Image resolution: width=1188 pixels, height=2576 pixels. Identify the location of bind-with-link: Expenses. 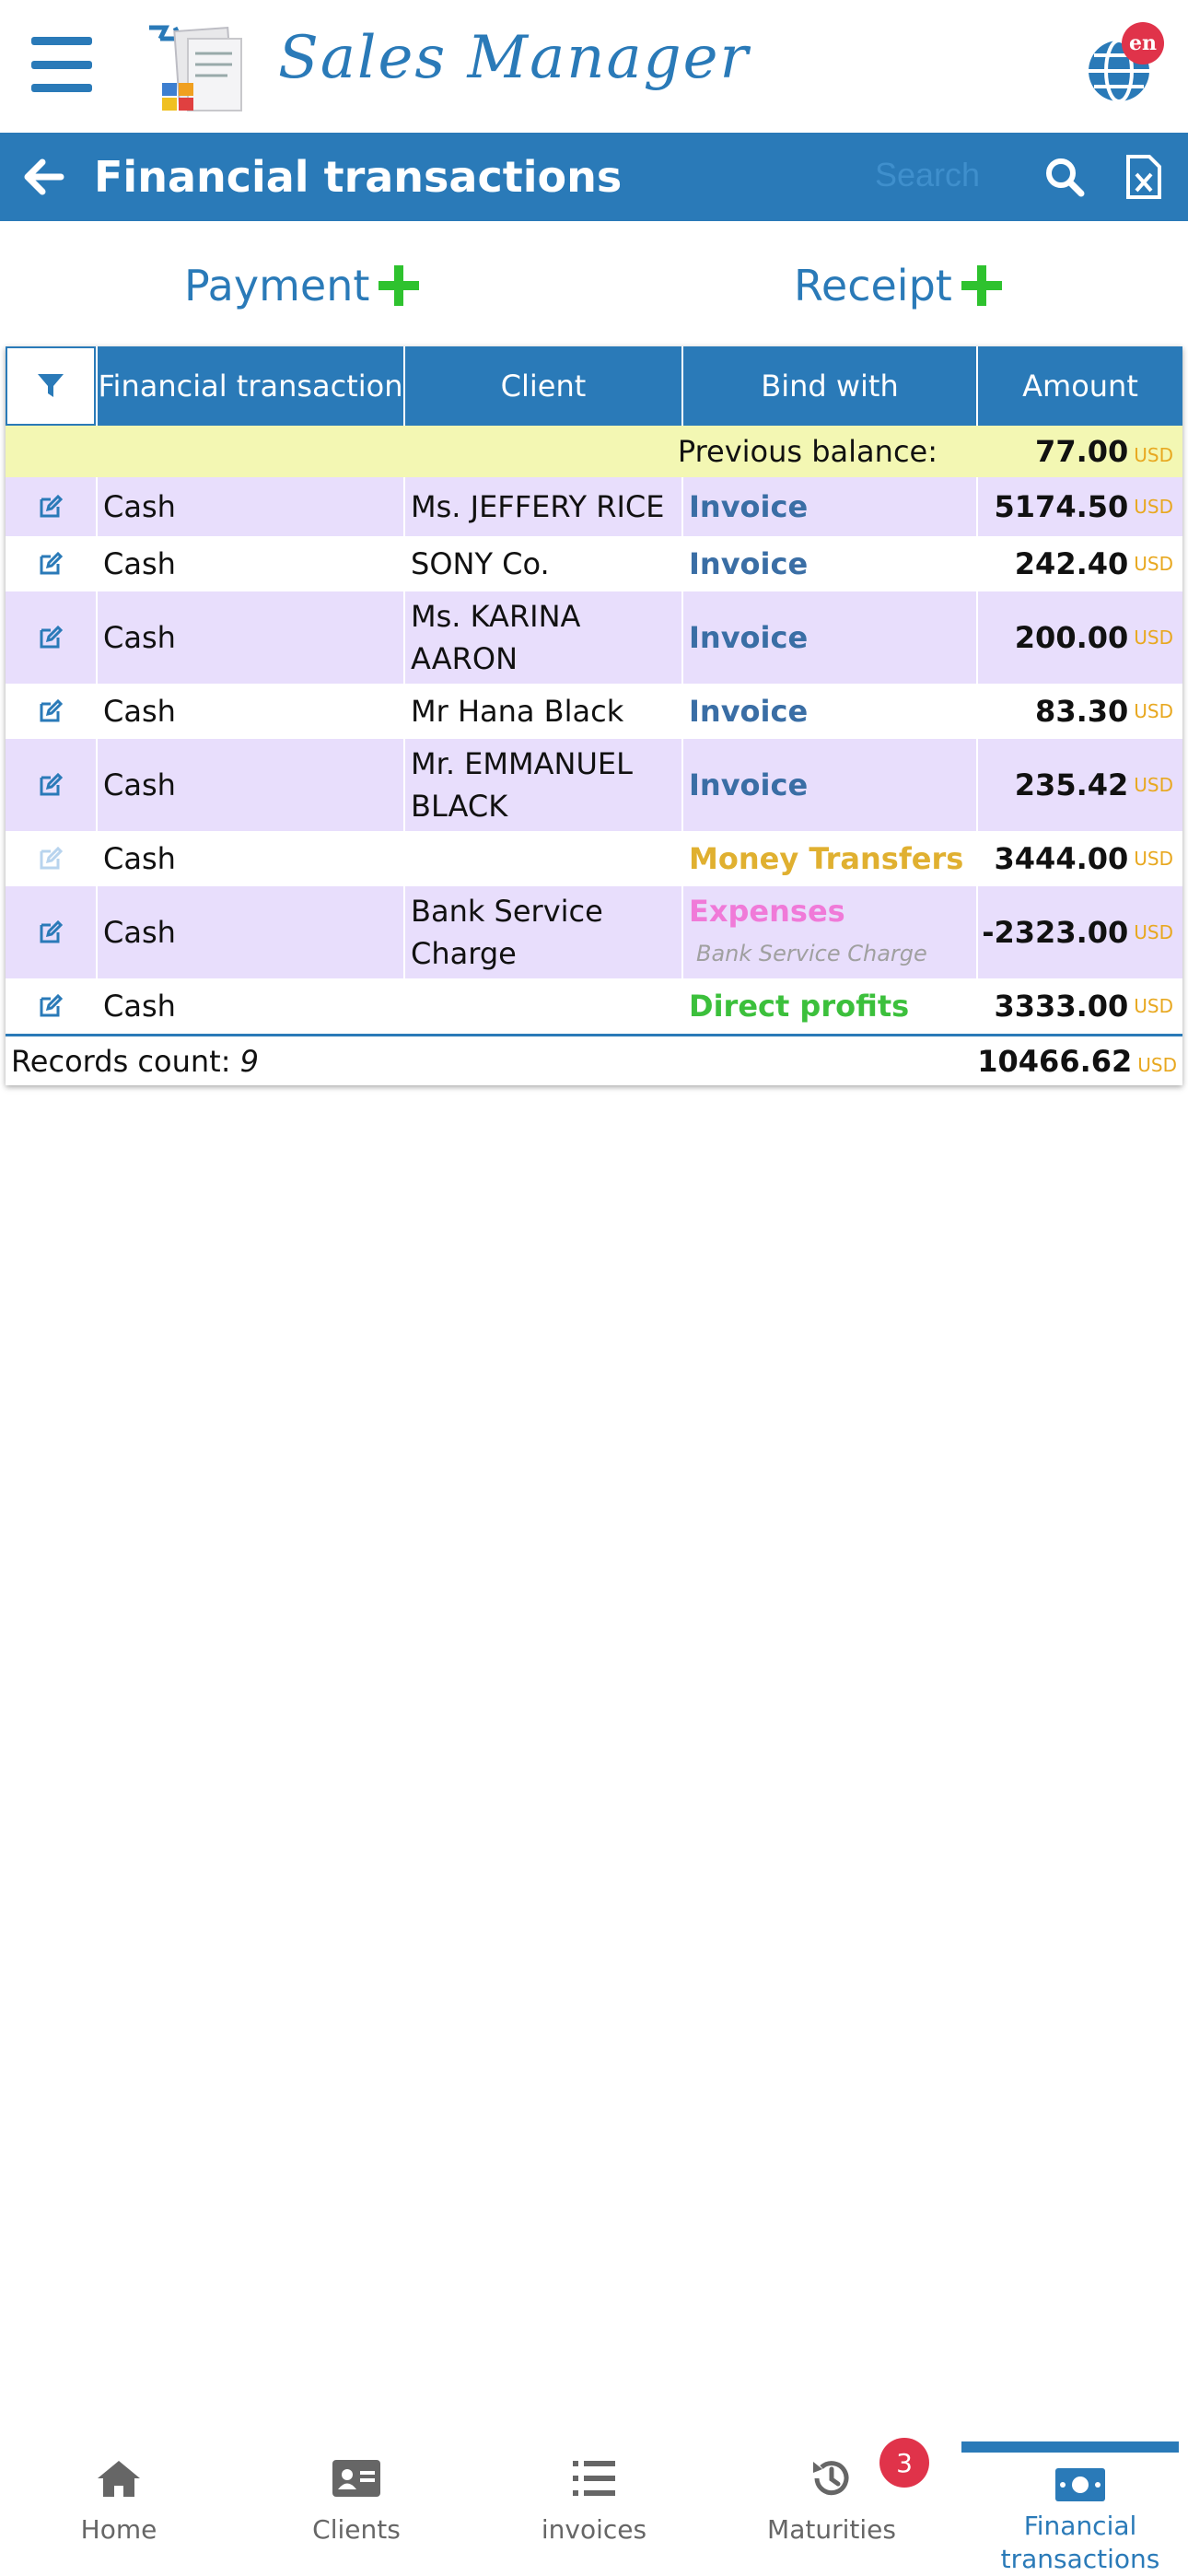
(767, 911).